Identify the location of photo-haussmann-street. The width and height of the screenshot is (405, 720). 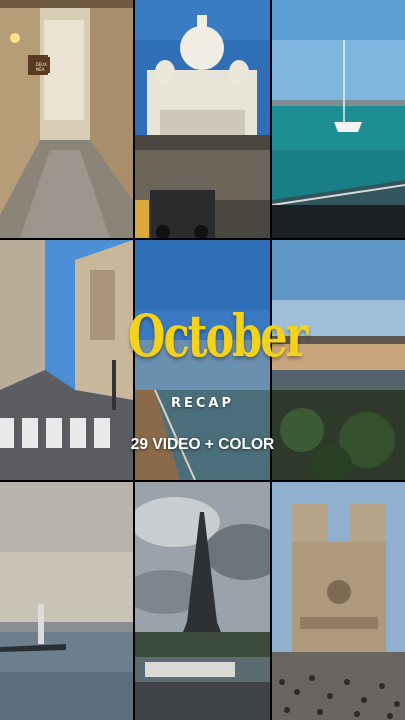
(66, 360).